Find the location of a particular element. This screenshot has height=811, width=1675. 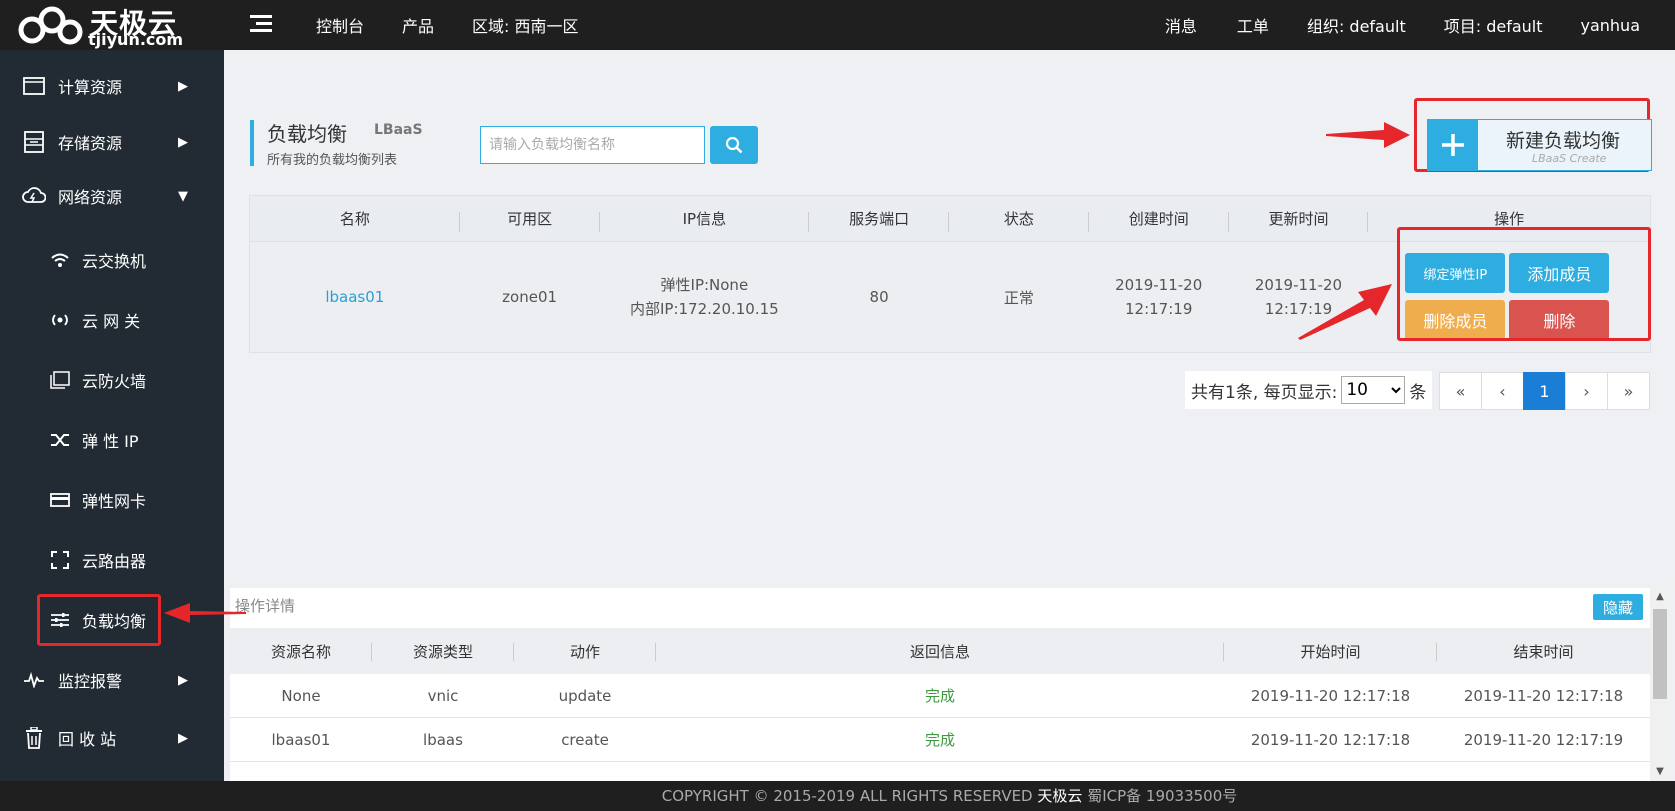

column-header: 更新时间 is located at coordinates (1299, 220).